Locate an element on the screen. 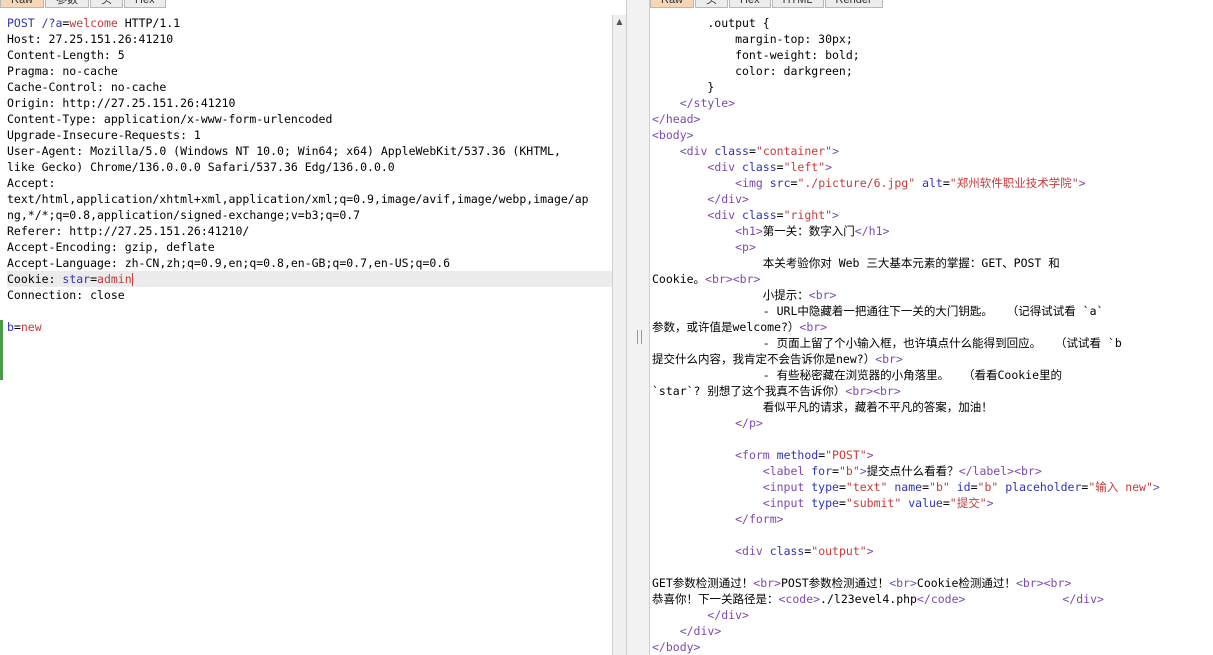 The height and width of the screenshot is (655, 1213). response-token: "b" is located at coordinates (988, 487).